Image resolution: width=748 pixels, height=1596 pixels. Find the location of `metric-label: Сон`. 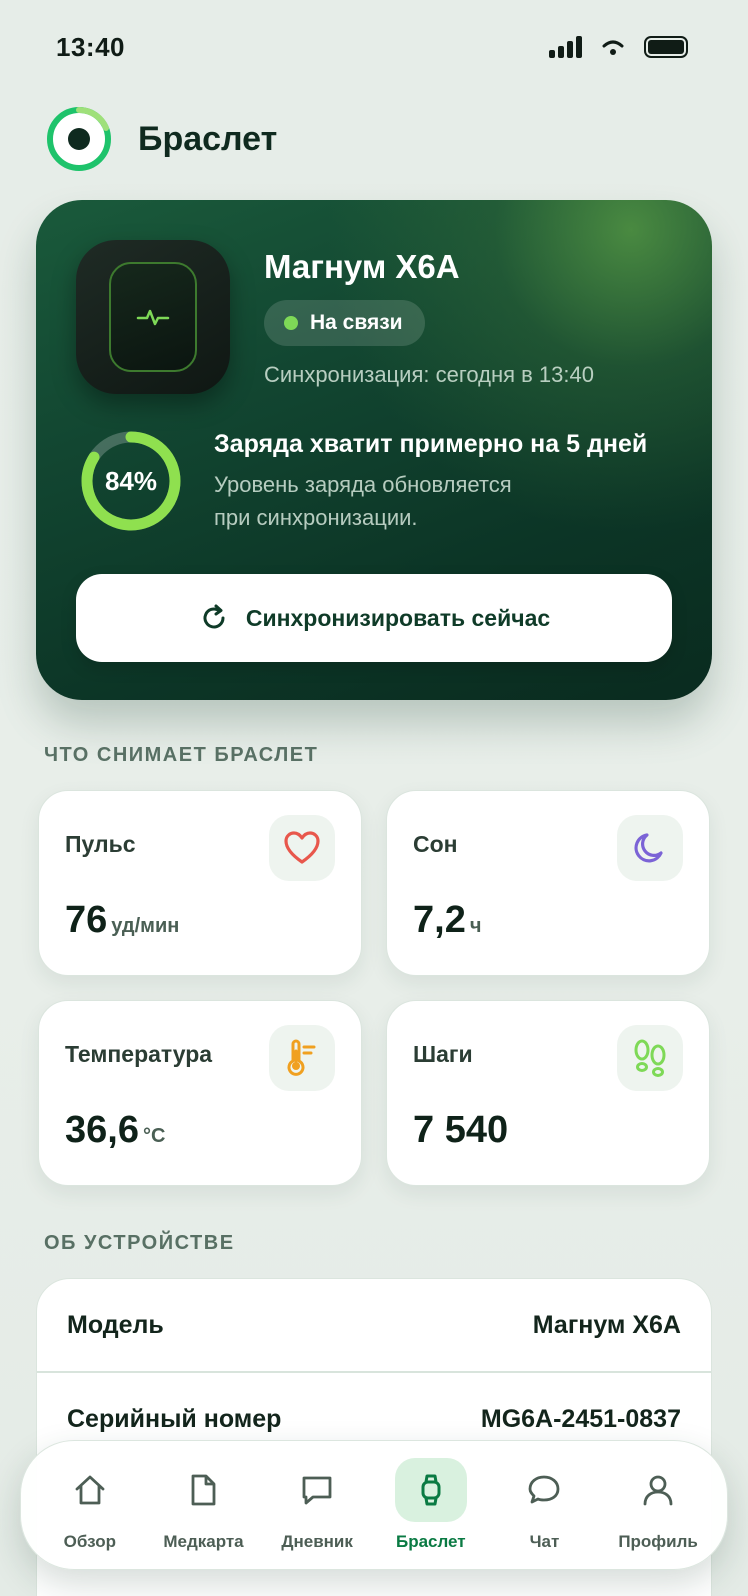

metric-label: Сон is located at coordinates (435, 844).